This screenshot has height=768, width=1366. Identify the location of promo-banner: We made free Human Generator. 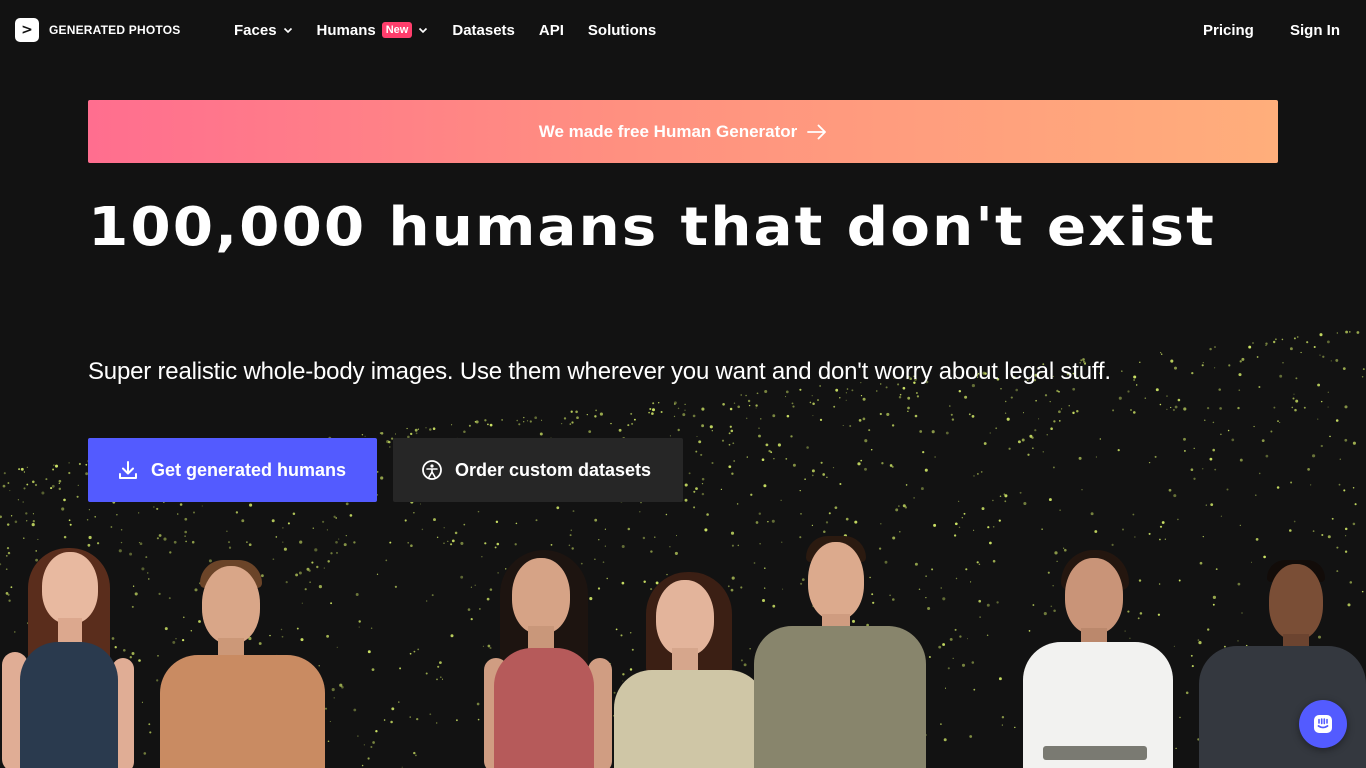
(683, 131).